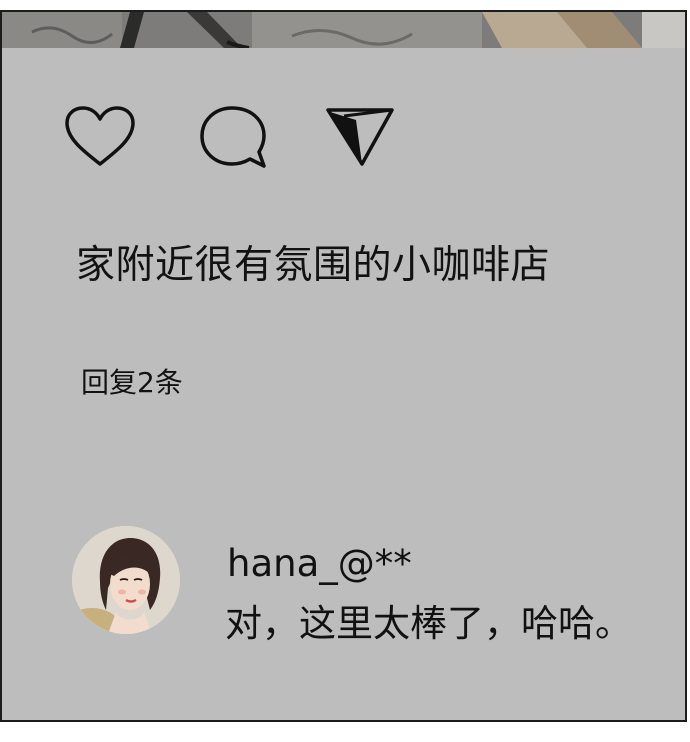 This screenshot has width=690, height=742. I want to click on view-replies-link: 回复2条, so click(132, 381).